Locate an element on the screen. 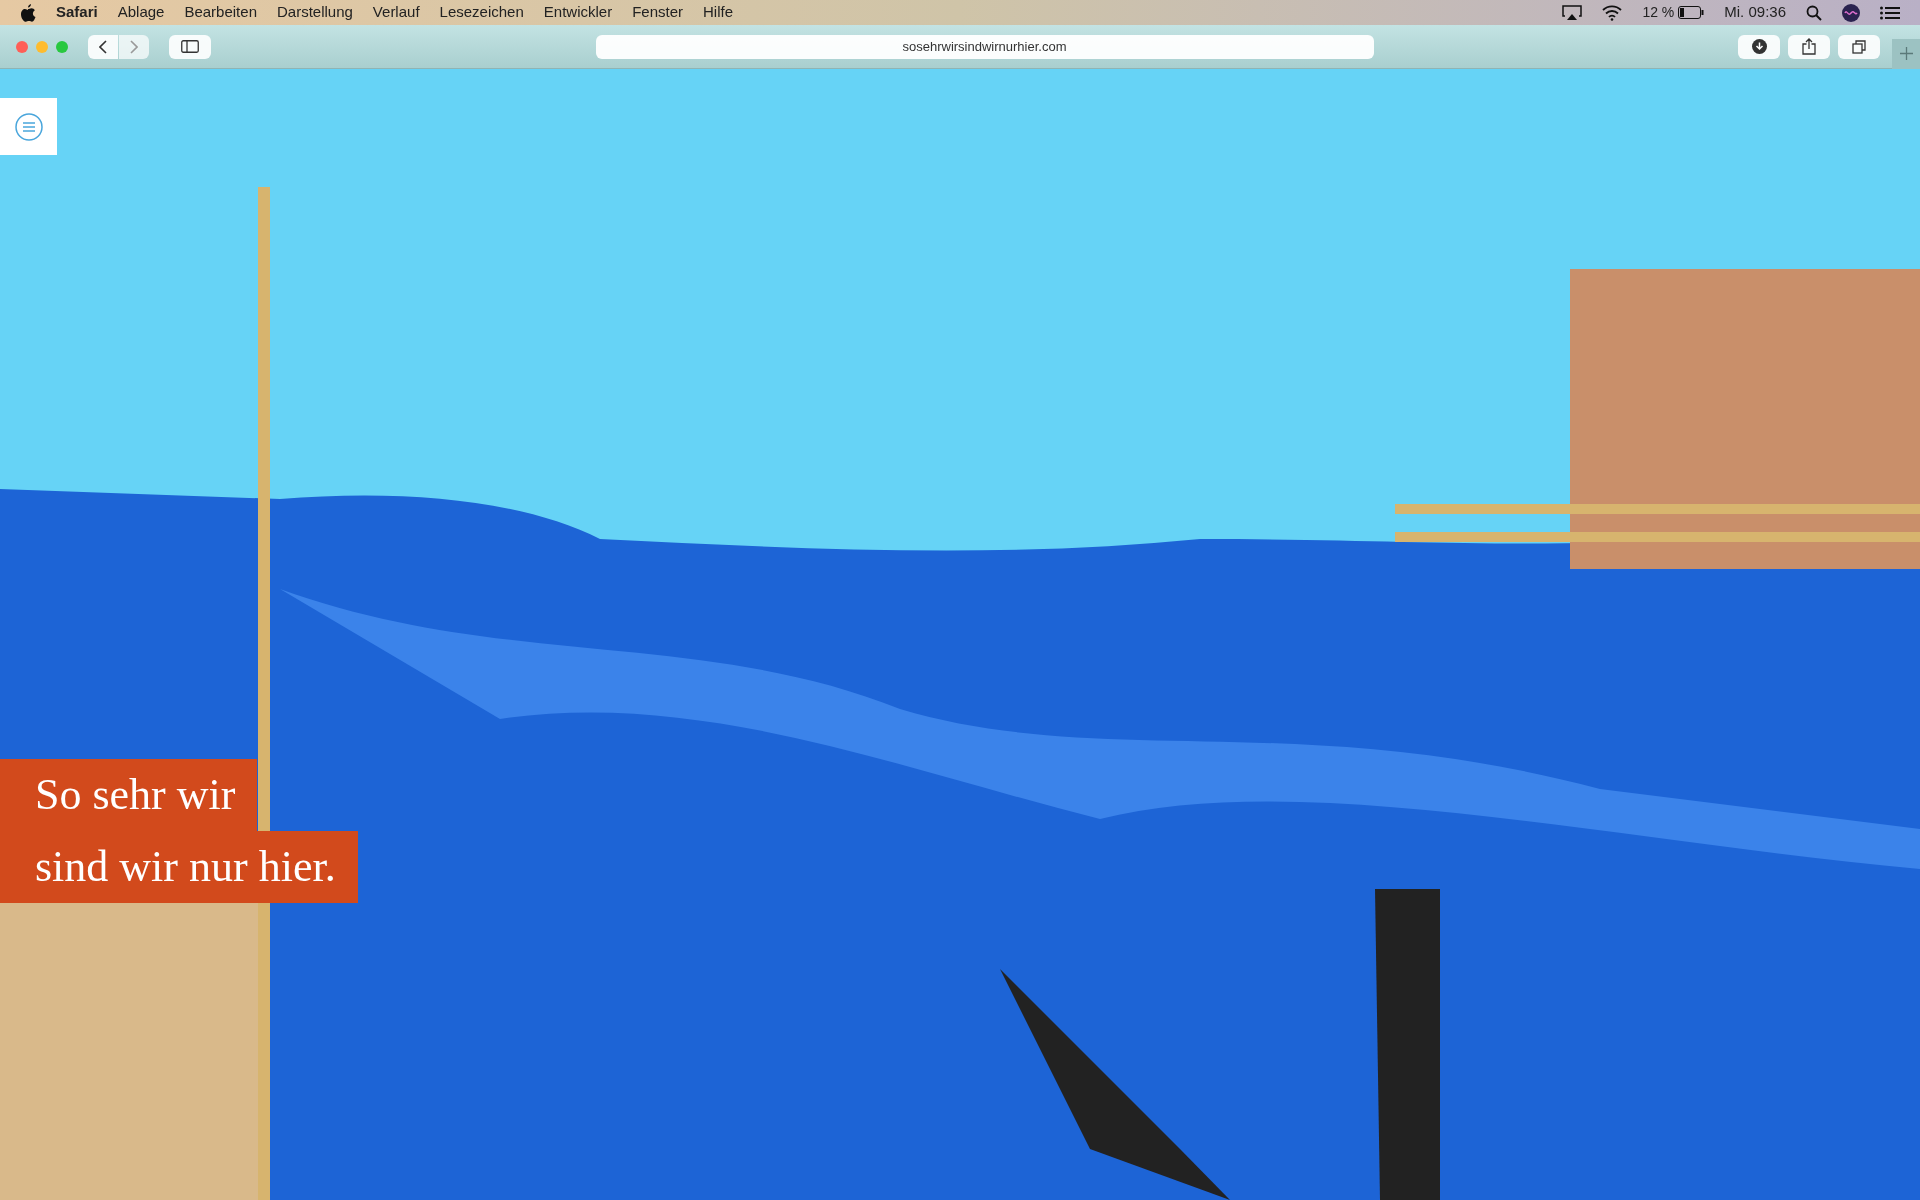  tabs-icon is located at coordinates (1859, 46).